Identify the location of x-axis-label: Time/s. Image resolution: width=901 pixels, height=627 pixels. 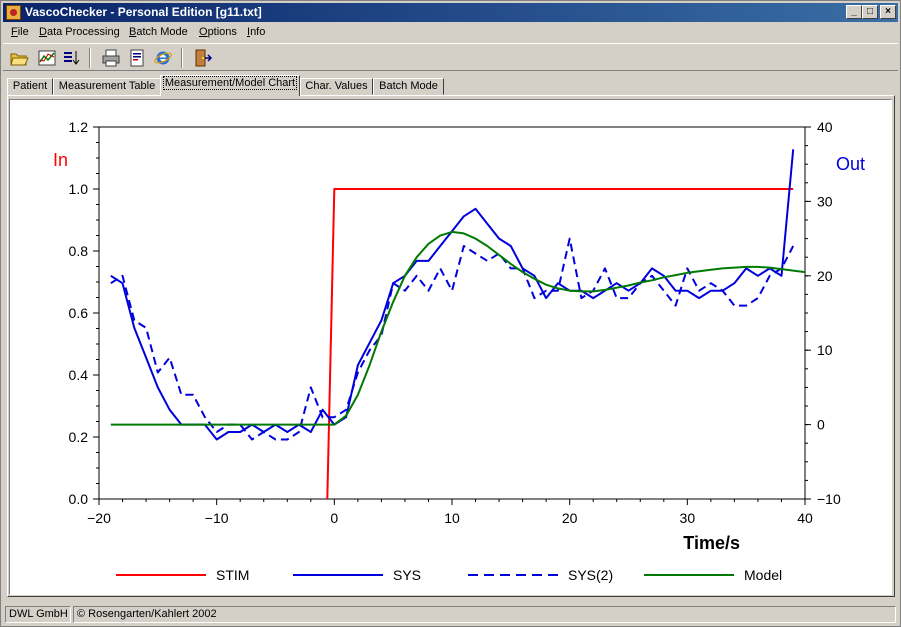
(711, 543).